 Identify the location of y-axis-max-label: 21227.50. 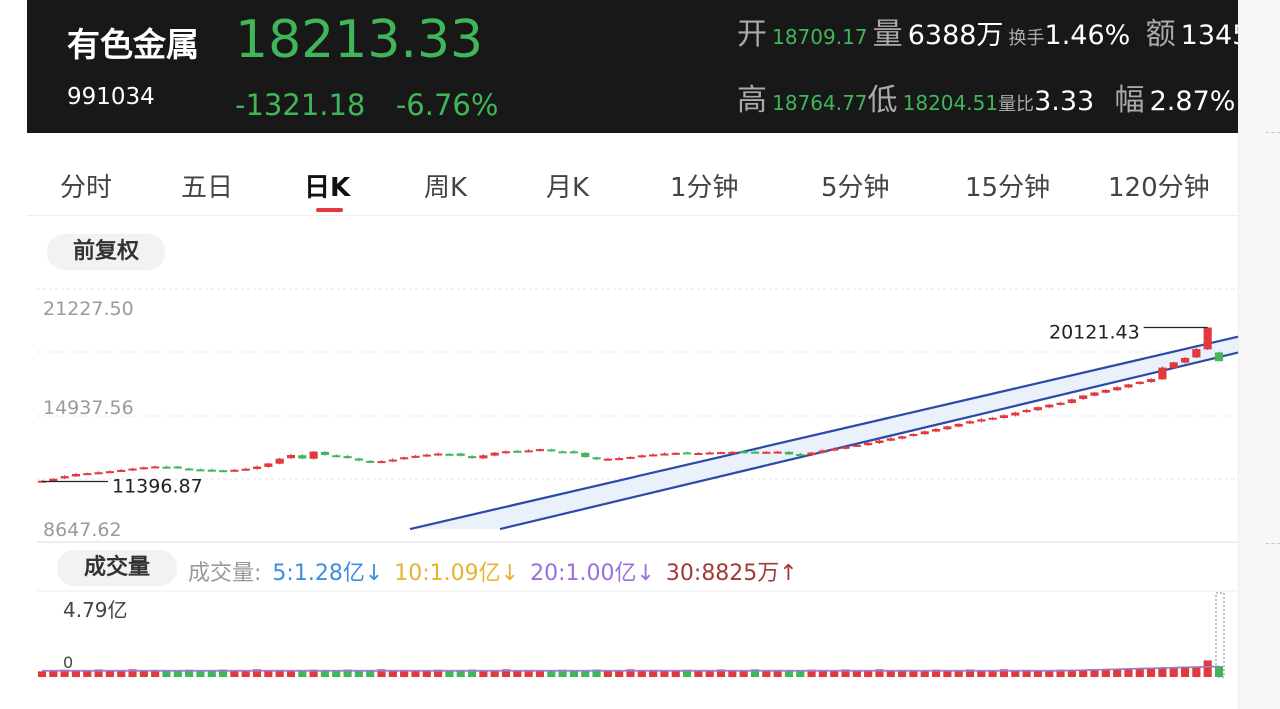
(88, 309).